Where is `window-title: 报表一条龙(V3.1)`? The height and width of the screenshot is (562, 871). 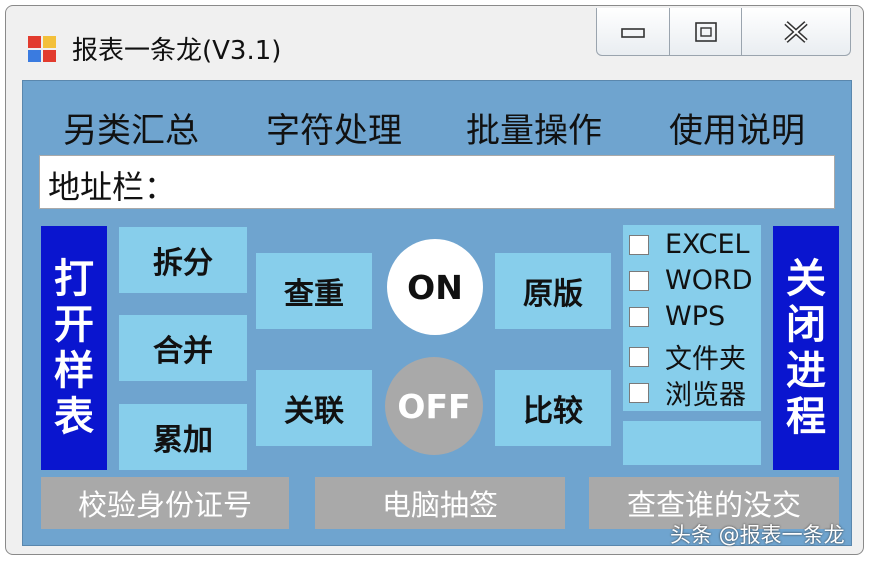 window-title: 报表一条龙(V3.1) is located at coordinates (177, 51).